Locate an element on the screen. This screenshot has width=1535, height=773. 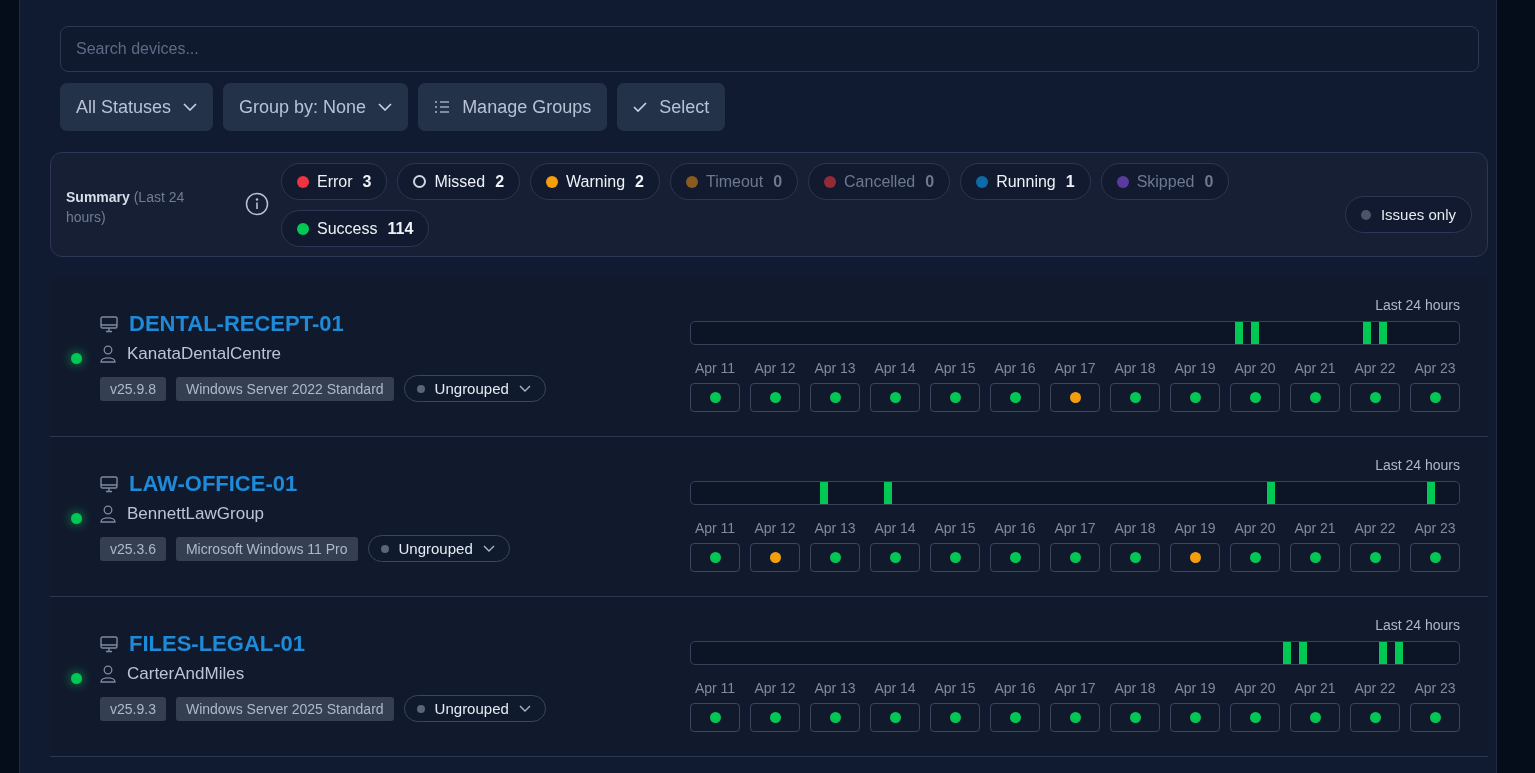
filter-dropdown: Group by: None is located at coordinates (316, 107).